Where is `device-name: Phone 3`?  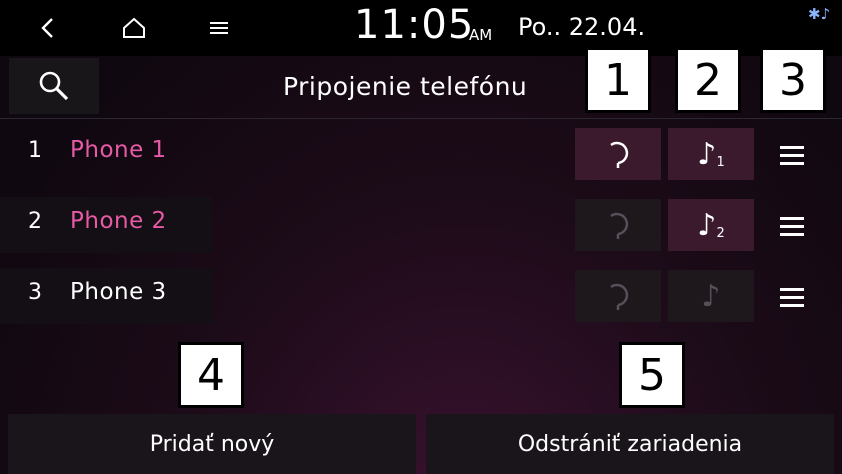
device-name: Phone 3 is located at coordinates (118, 292).